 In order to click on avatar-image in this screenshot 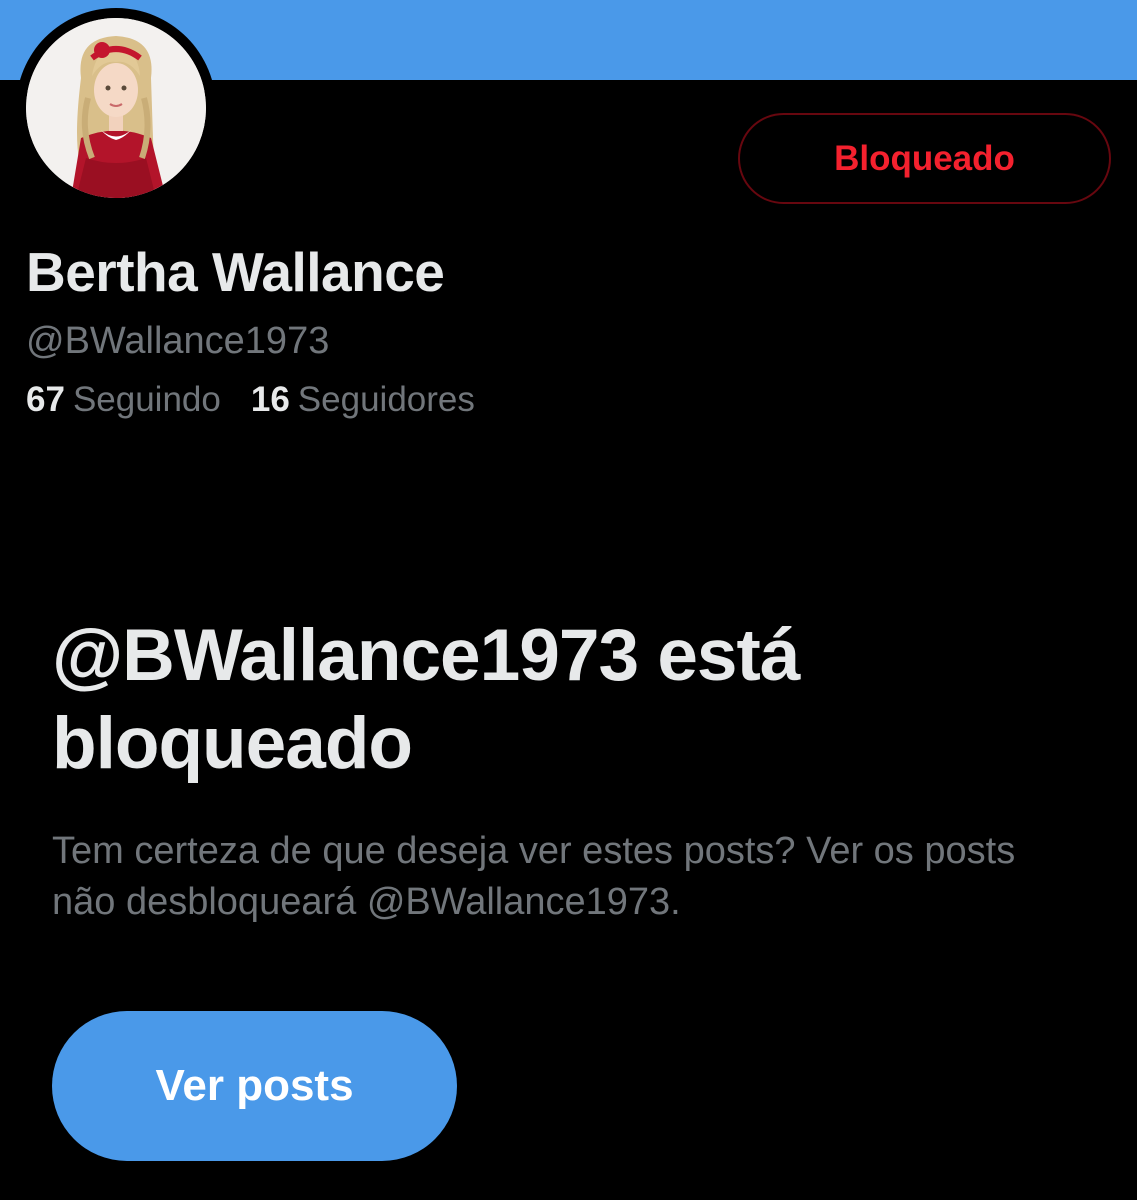, I will do `click(116, 108)`.